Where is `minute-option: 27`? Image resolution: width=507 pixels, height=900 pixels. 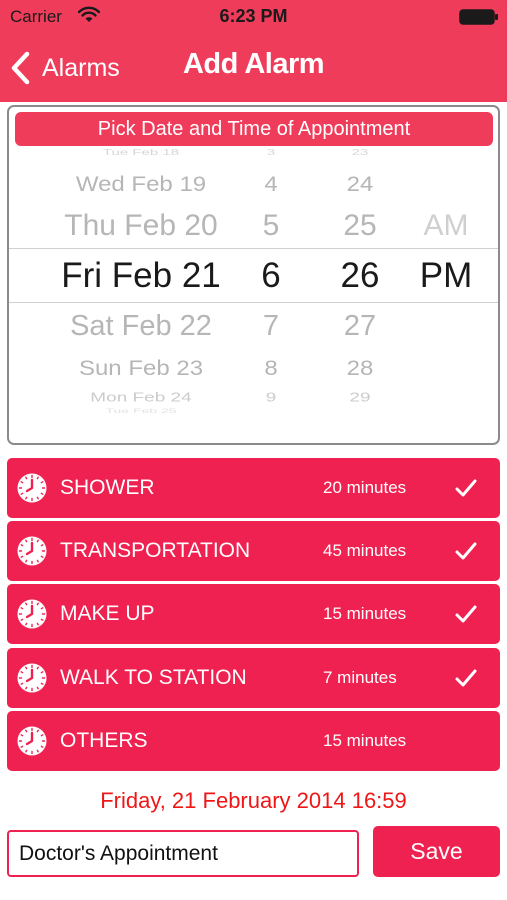 minute-option: 27 is located at coordinates (360, 326).